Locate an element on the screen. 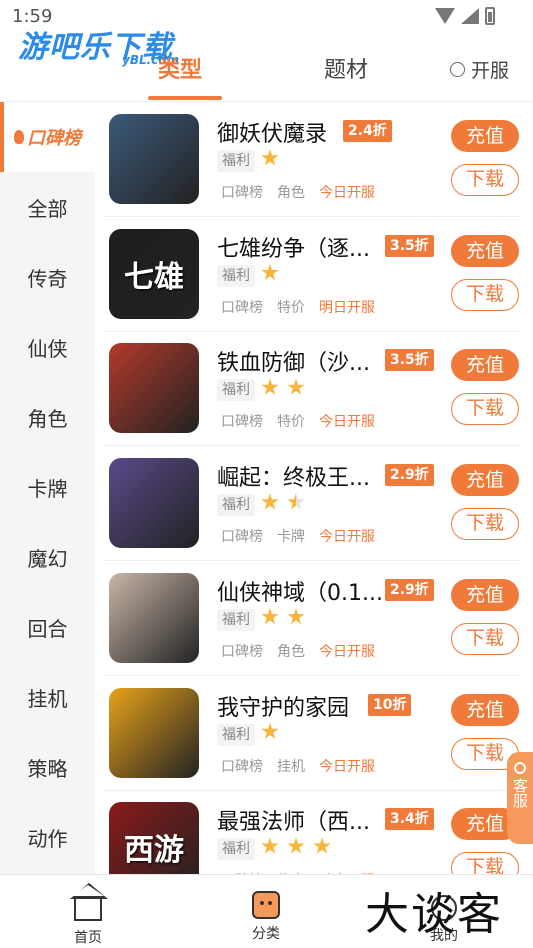 Image resolution: width=533 pixels, height=948 pixels. sidebar-item-strategy: 策略 is located at coordinates (47, 767).